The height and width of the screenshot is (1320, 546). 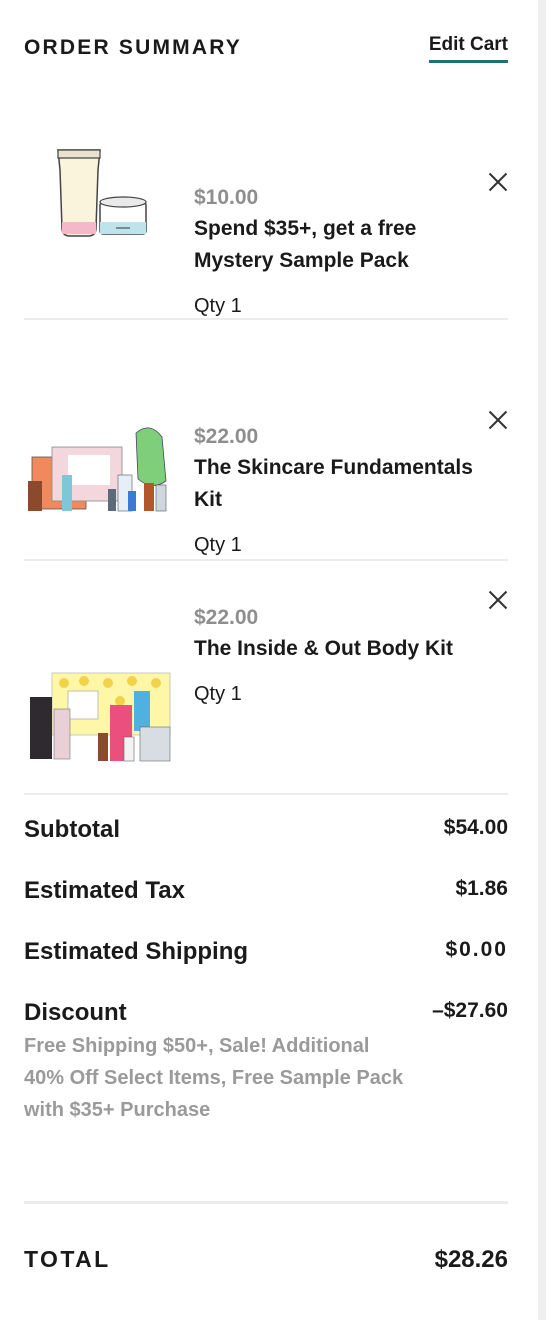 I want to click on discount-row: Discount –$27.60, so click(x=266, y=1029).